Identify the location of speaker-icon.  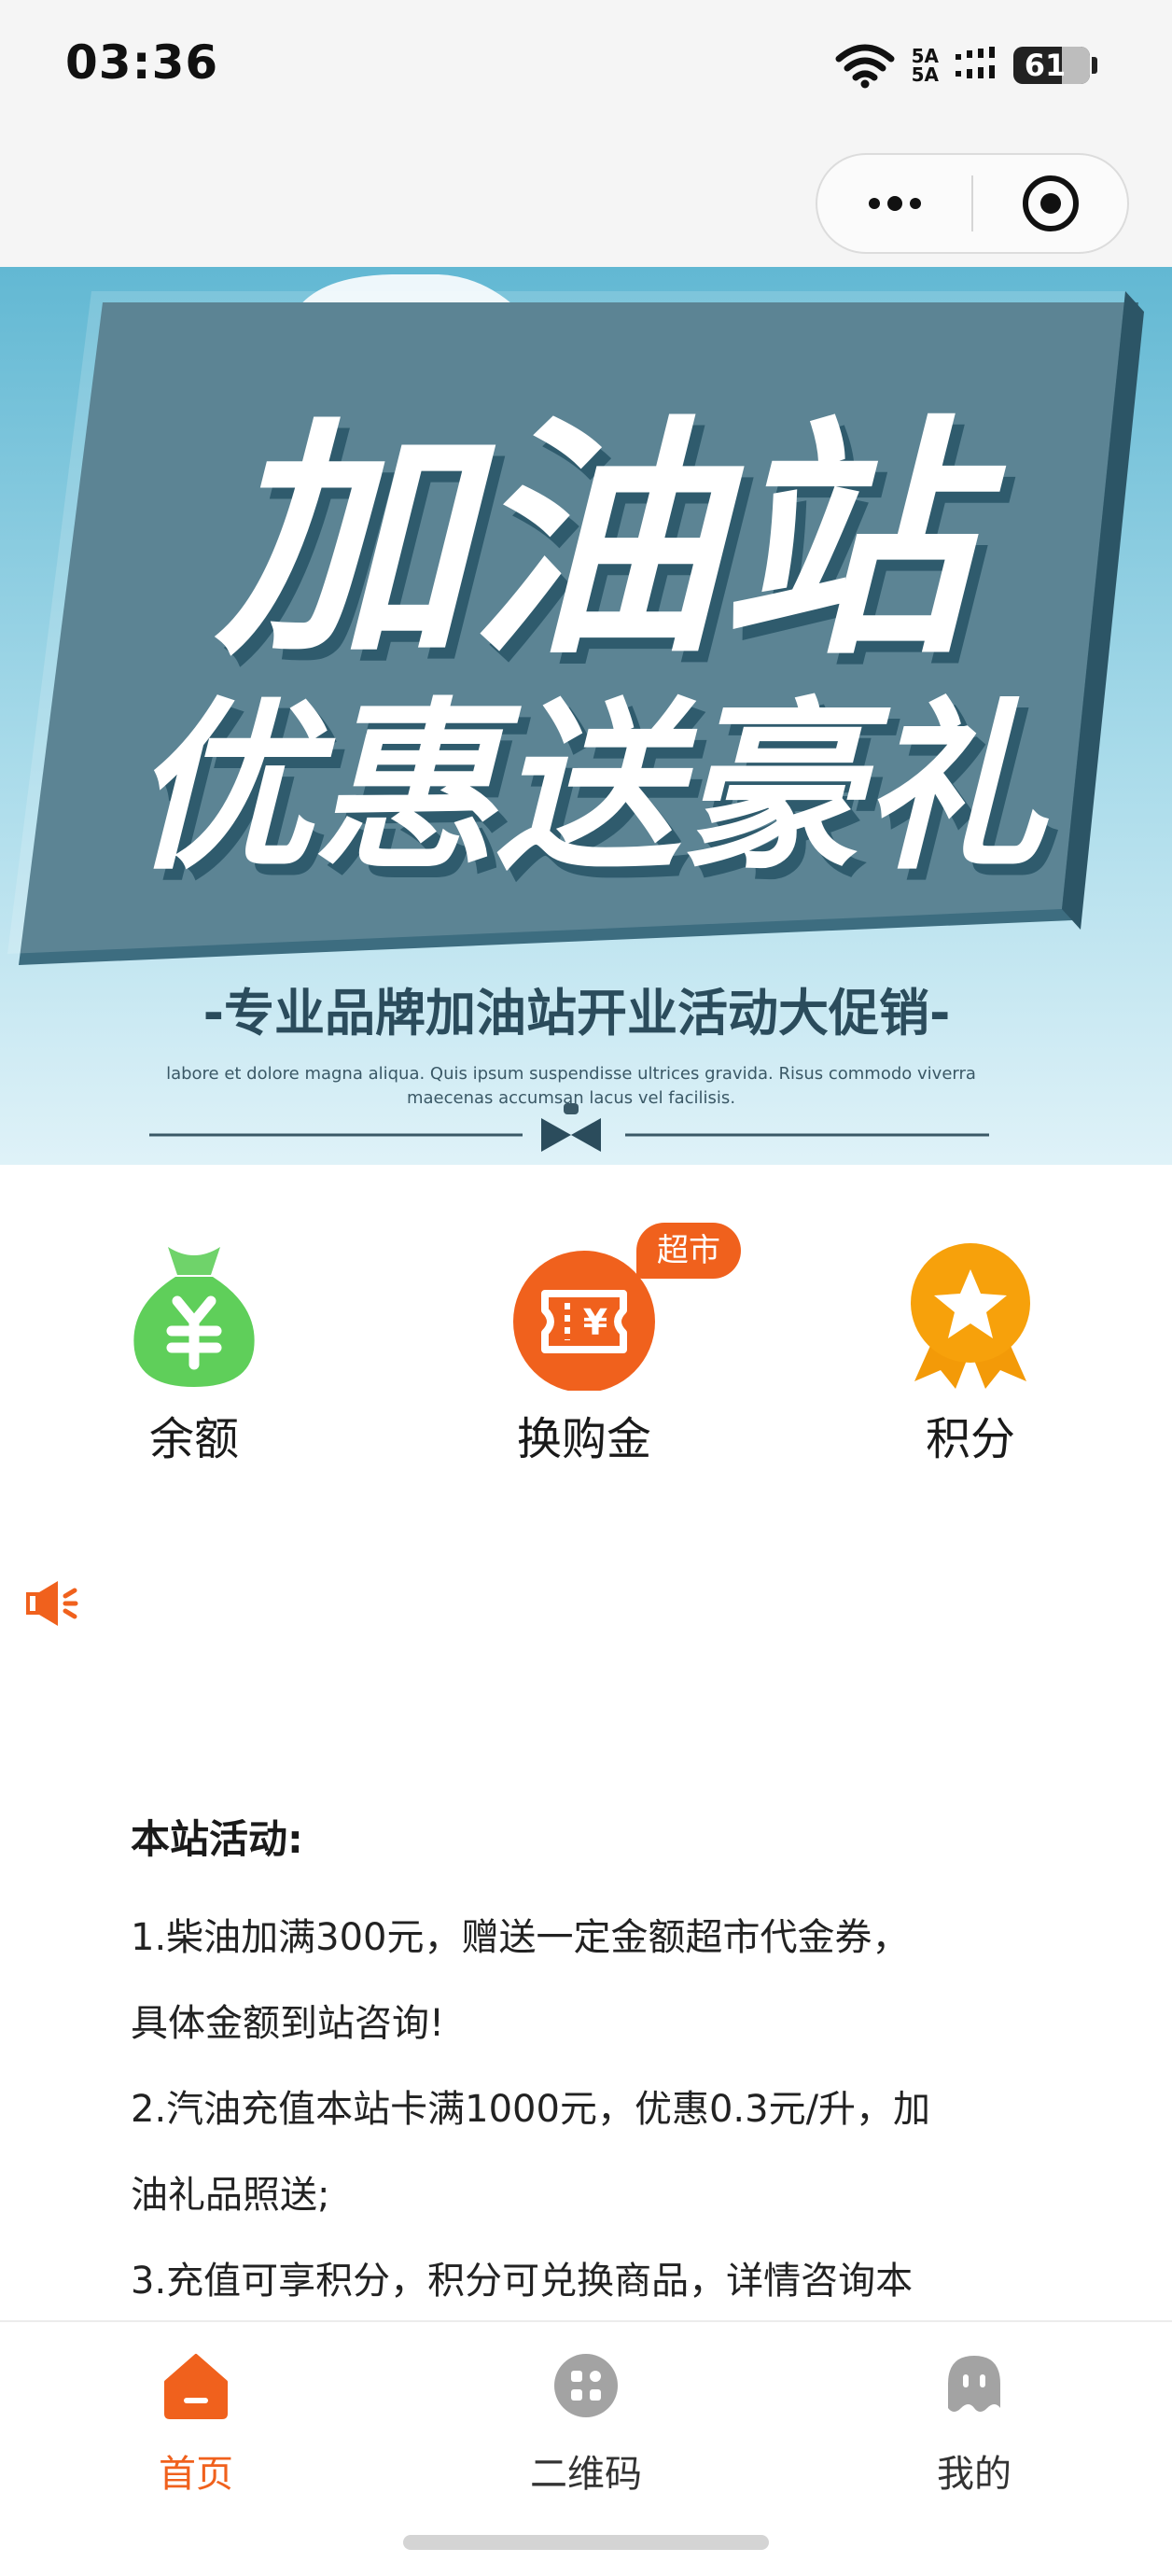
(52, 1603).